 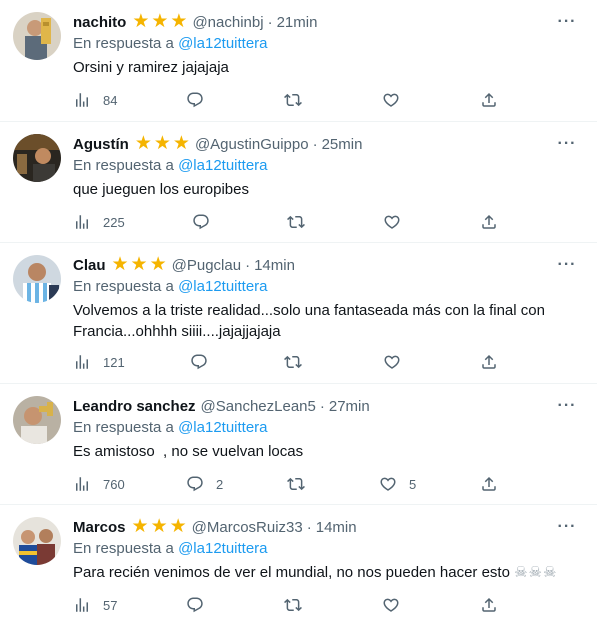 I want to click on views-button: 84, so click(x=95, y=100).